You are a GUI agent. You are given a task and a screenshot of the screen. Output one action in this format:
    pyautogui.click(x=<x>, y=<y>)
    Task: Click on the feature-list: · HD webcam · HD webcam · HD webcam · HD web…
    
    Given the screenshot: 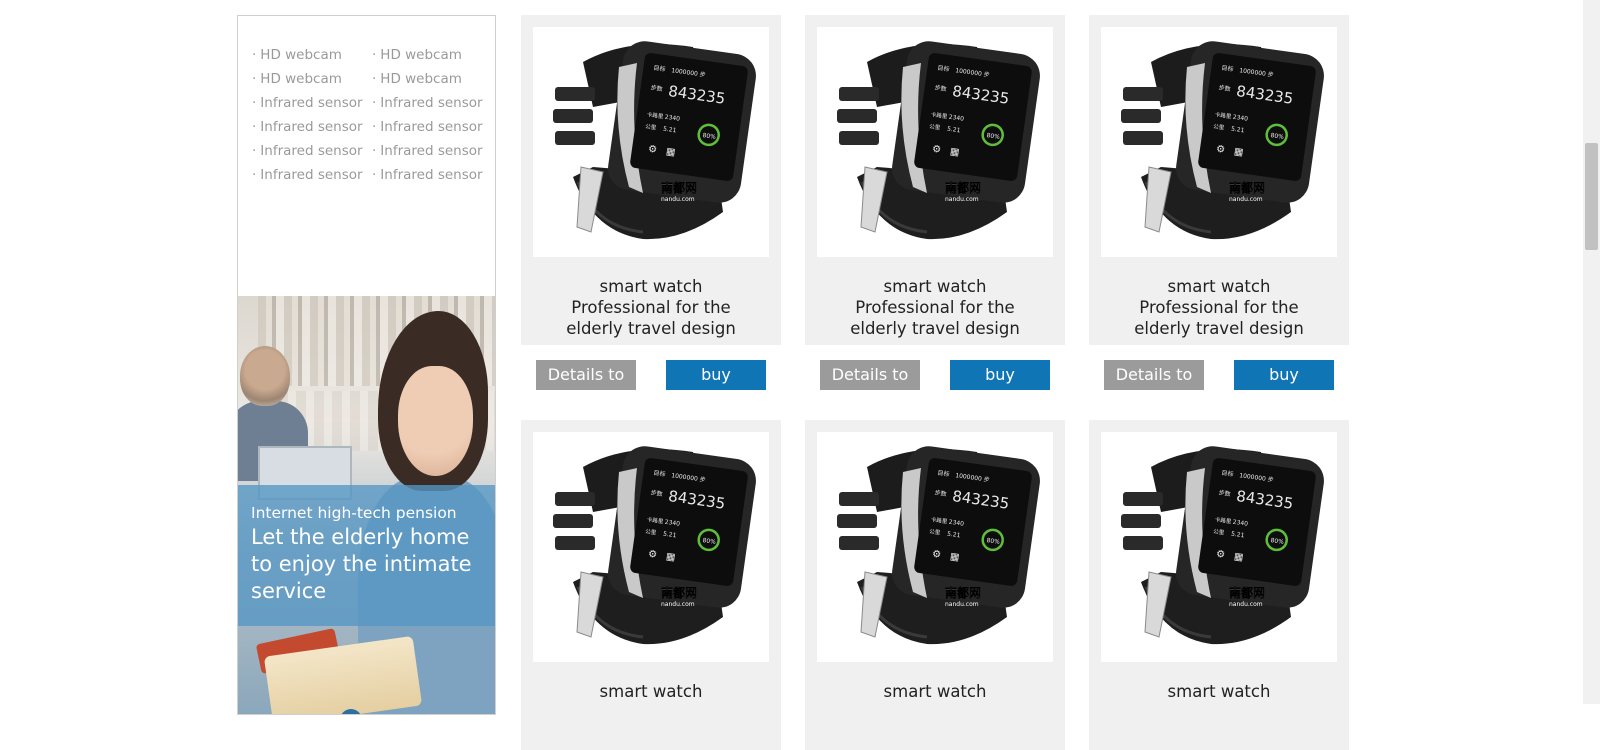 What is the action you would take?
    pyautogui.click(x=372, y=115)
    